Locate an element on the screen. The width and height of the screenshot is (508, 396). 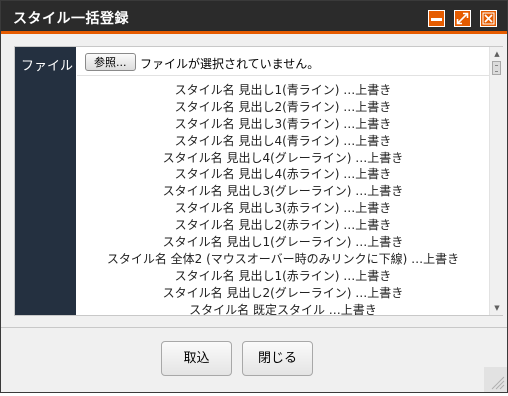
resize-grip-icon is located at coordinates (498, 383).